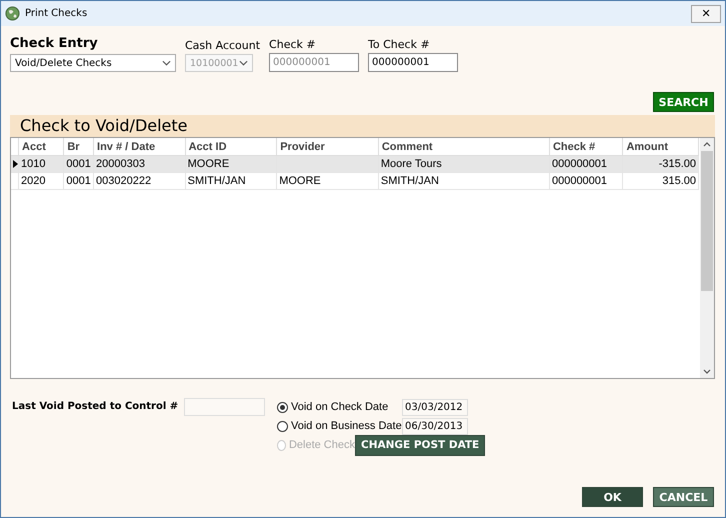 This screenshot has width=726, height=518. What do you see at coordinates (56, 13) in the screenshot?
I see `window-title: Print Checks` at bounding box center [56, 13].